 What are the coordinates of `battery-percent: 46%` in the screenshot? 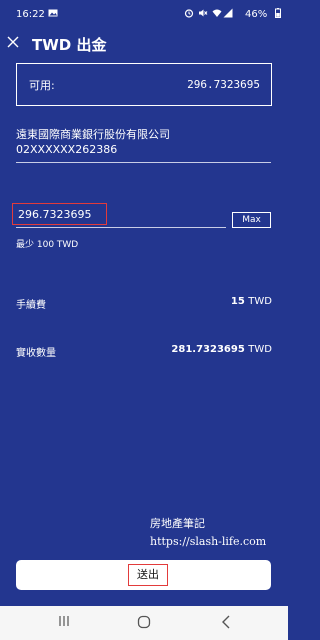 It's located at (256, 14).